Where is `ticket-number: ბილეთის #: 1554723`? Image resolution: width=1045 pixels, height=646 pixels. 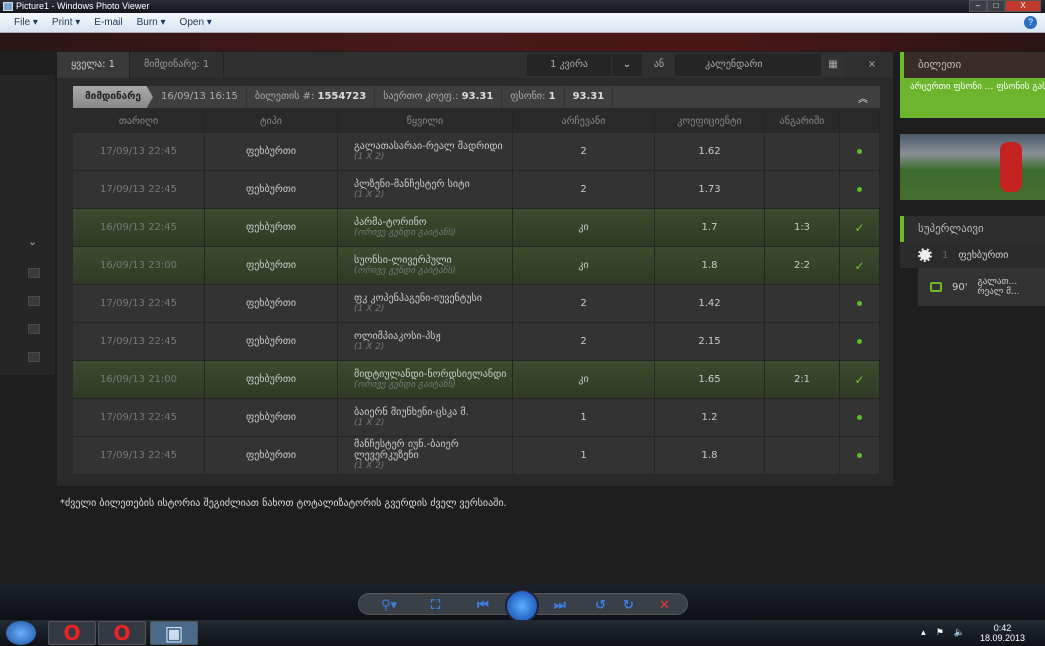
ticket-number: ბილეთის #: 1554723 is located at coordinates (311, 97).